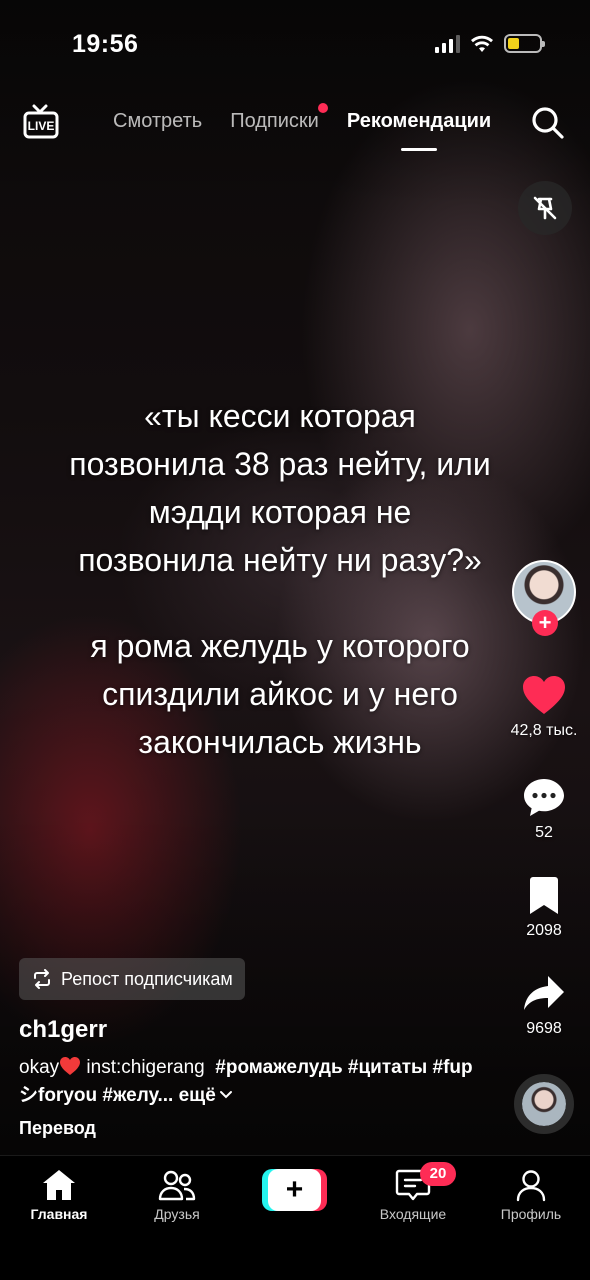 The width and height of the screenshot is (590, 1280). I want to click on search-button, so click(548, 123).